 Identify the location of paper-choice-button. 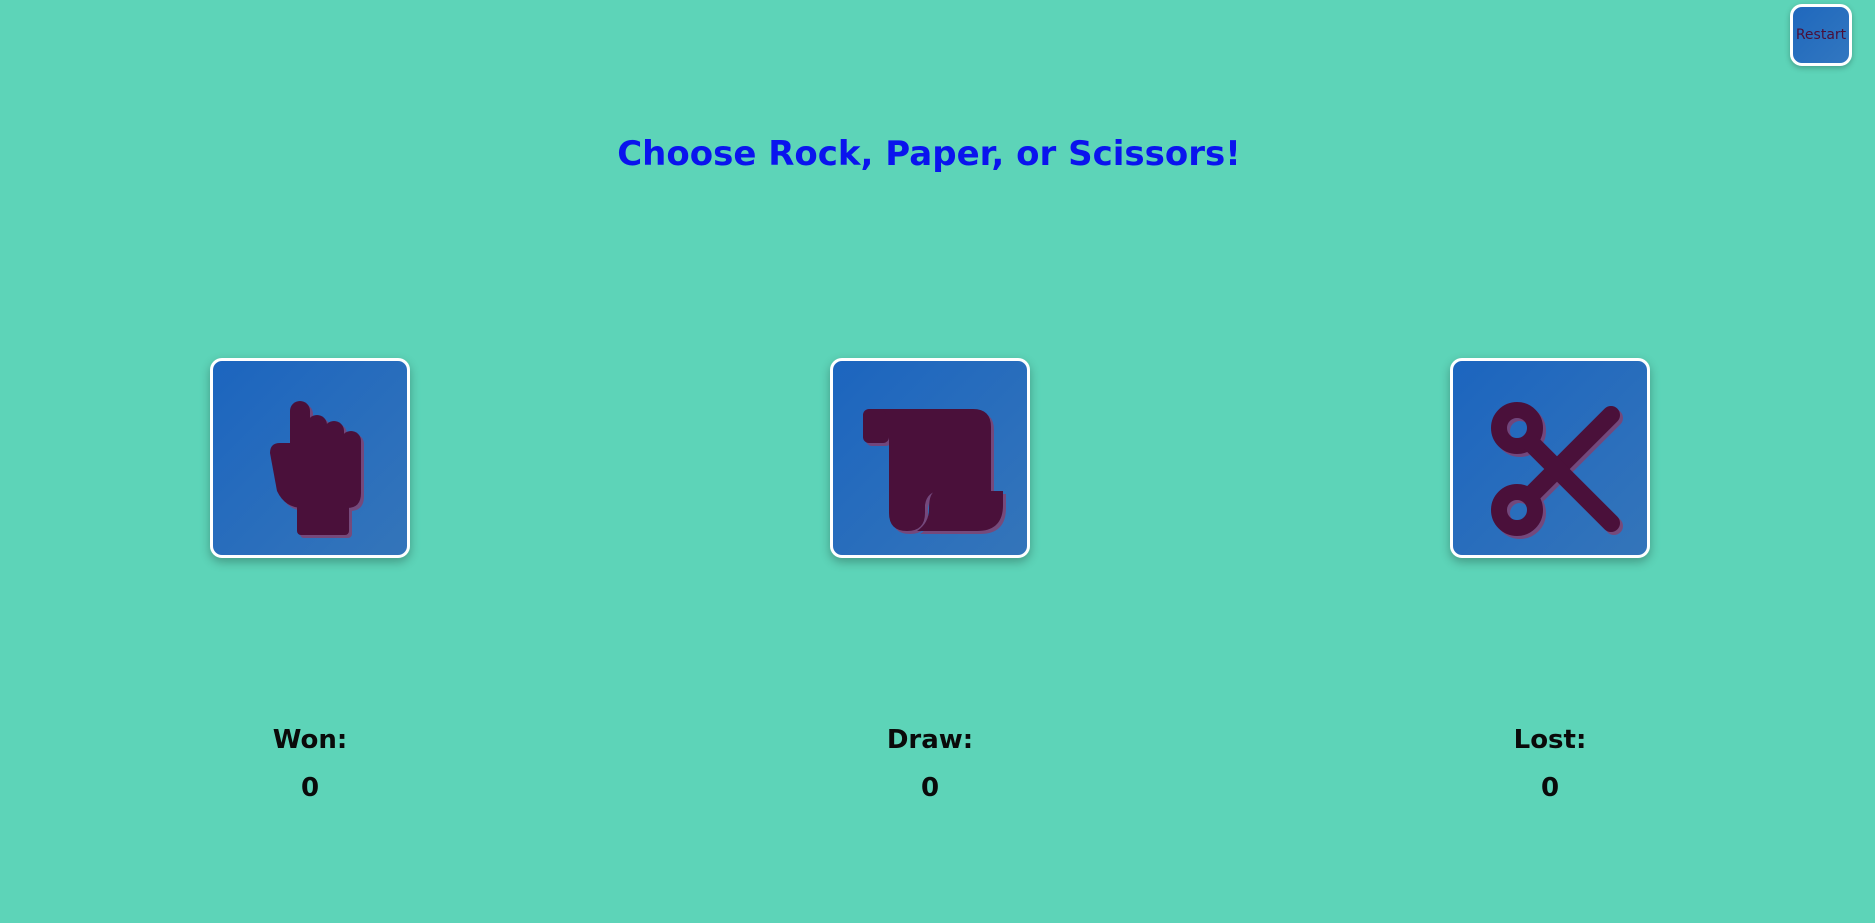
(930, 458).